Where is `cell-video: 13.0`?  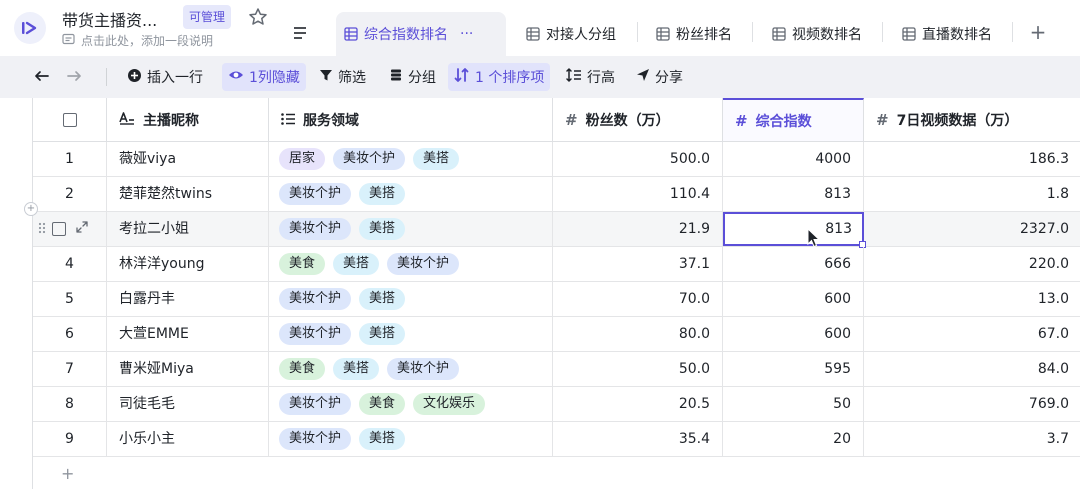
cell-video: 13.0 is located at coordinates (972, 299).